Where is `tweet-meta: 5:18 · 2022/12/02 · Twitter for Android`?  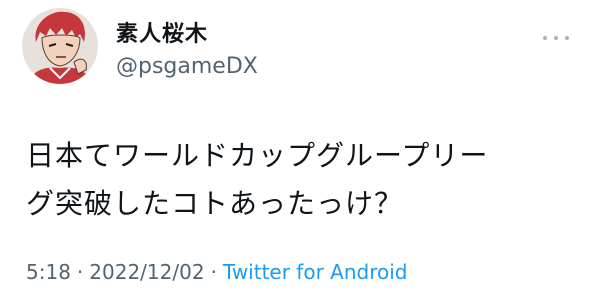
tweet-meta: 5:18 · 2022/12/02 · Twitter for Android is located at coordinates (217, 272).